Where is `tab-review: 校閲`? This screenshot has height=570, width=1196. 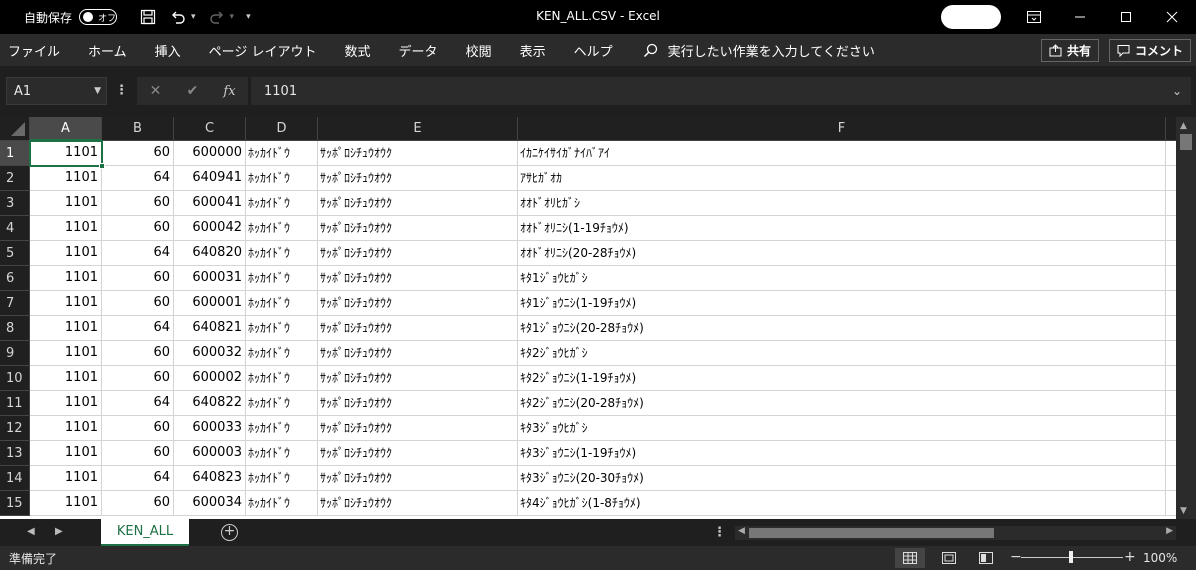
tab-review: 校閲 is located at coordinates (479, 50).